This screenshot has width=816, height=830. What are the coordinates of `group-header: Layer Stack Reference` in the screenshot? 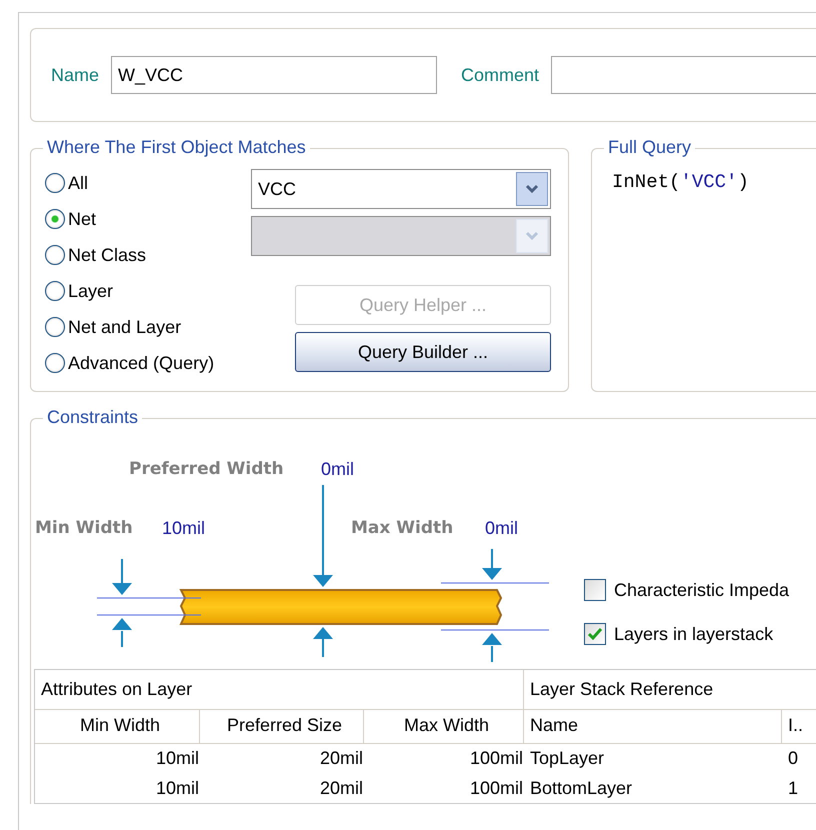 It's located at (670, 690).